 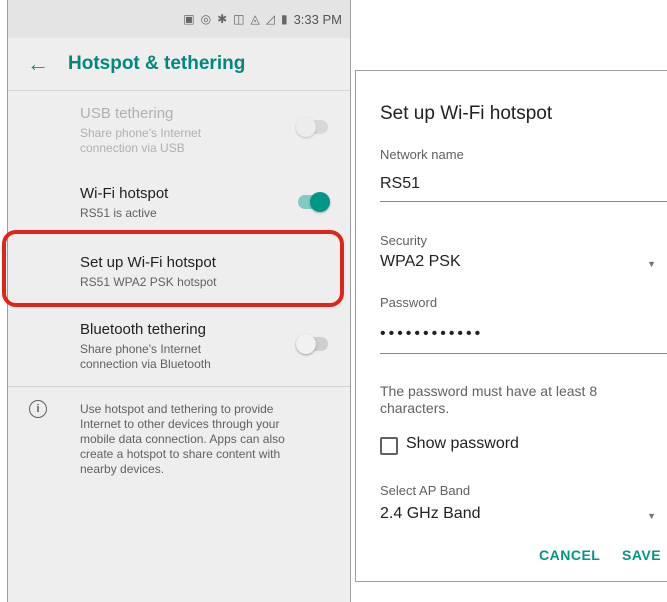 I want to click on save-button: SAVE, so click(x=641, y=555).